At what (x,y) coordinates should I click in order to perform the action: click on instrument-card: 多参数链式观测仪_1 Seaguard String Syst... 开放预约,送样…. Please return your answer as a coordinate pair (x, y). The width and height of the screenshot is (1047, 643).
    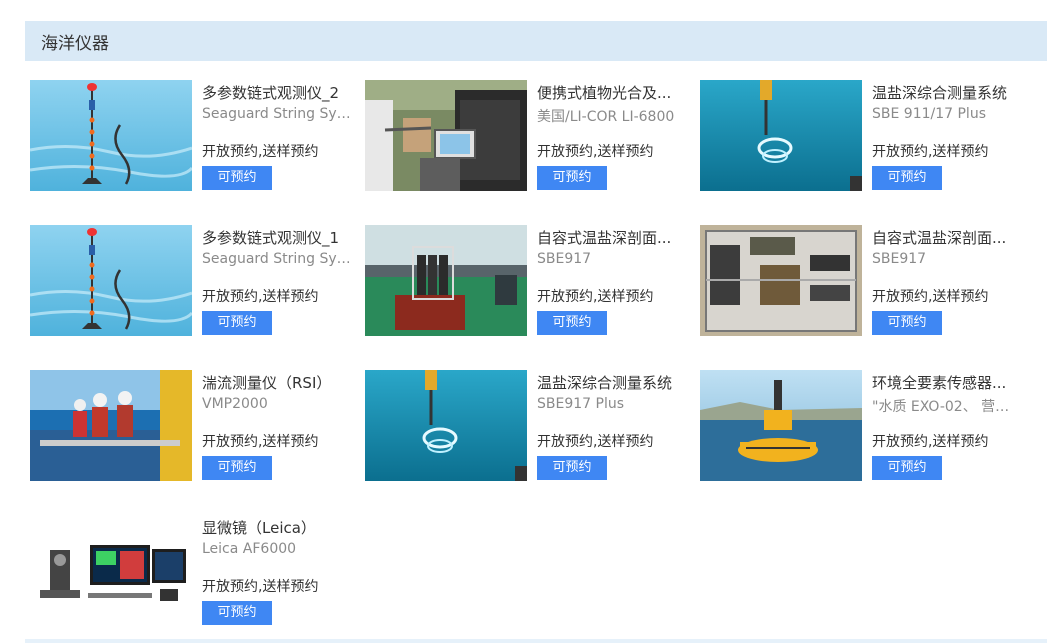
    Looking at the image, I should click on (191, 280).